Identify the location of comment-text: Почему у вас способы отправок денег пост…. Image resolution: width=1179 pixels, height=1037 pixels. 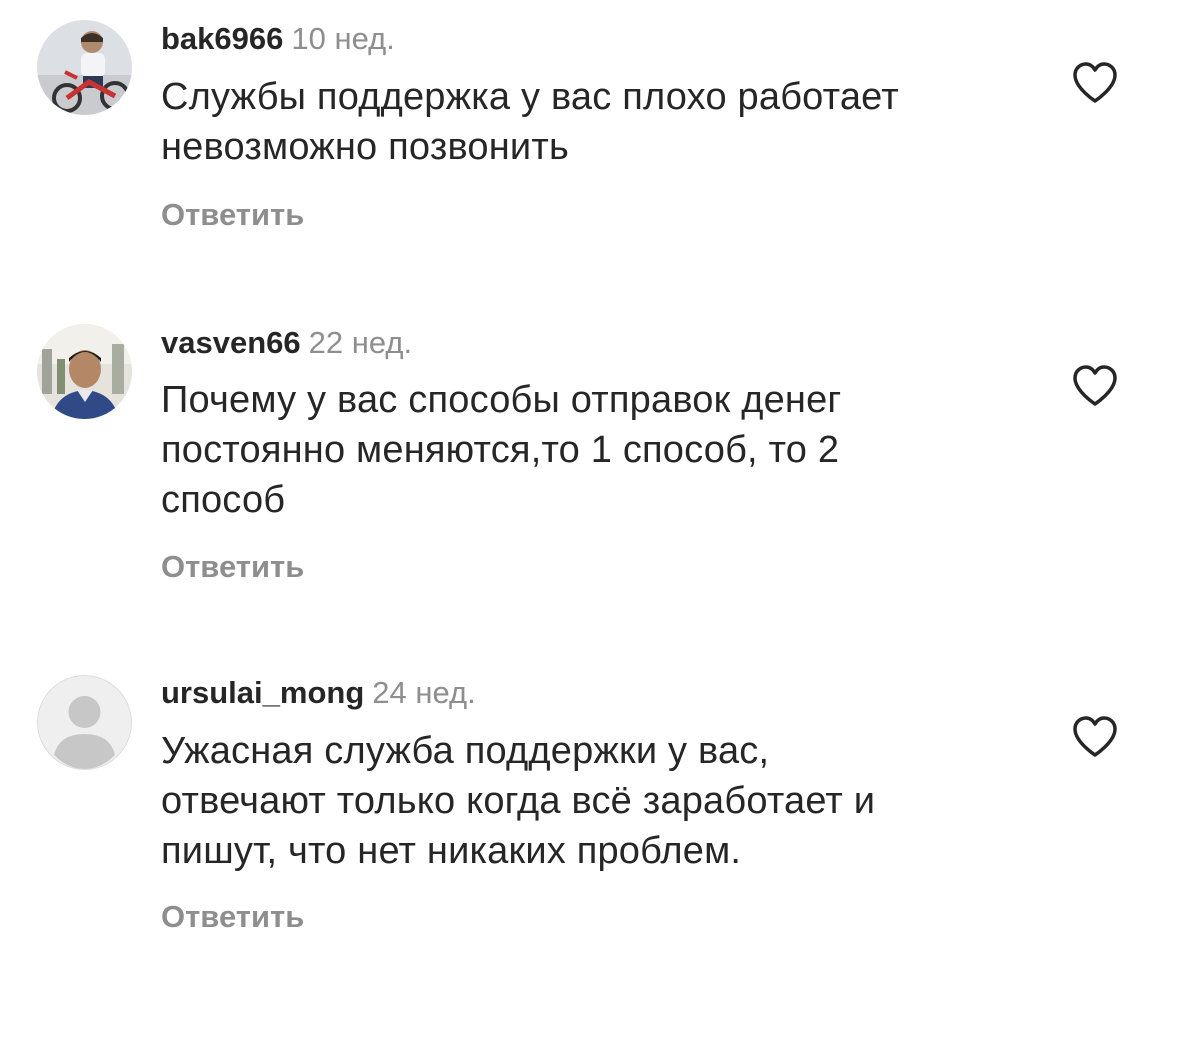
(601, 450).